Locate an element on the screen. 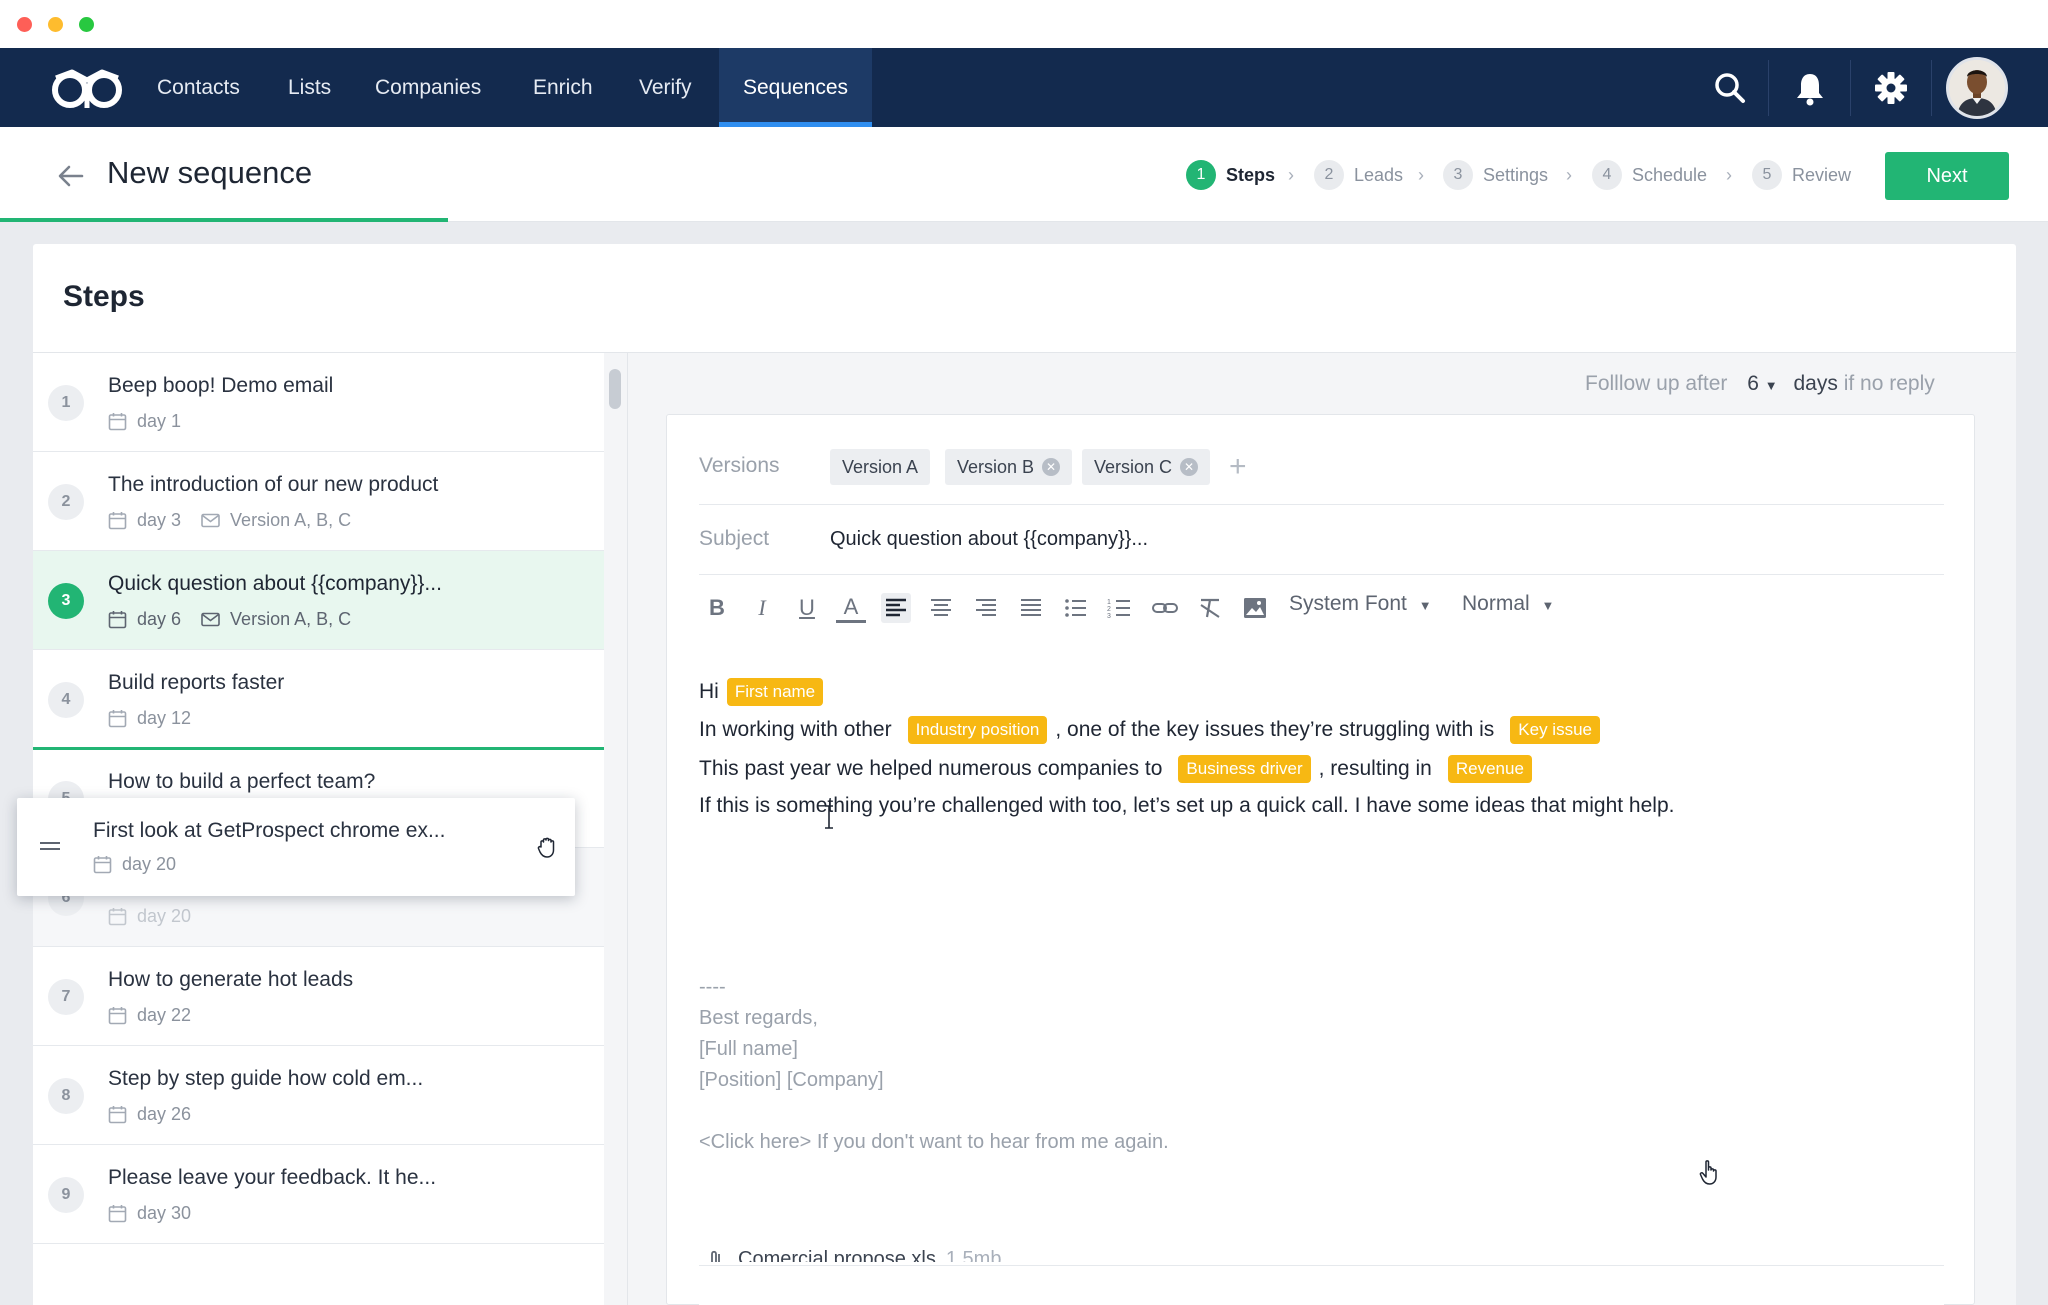 The width and height of the screenshot is (2048, 1305). drop-indicator is located at coordinates (318, 748).